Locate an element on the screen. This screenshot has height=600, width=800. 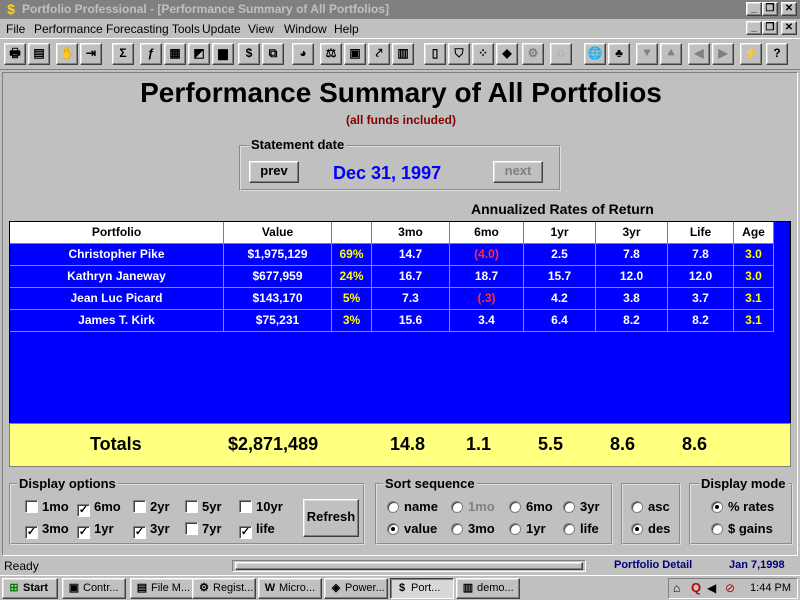
prev-button: prev is located at coordinates (274, 172).